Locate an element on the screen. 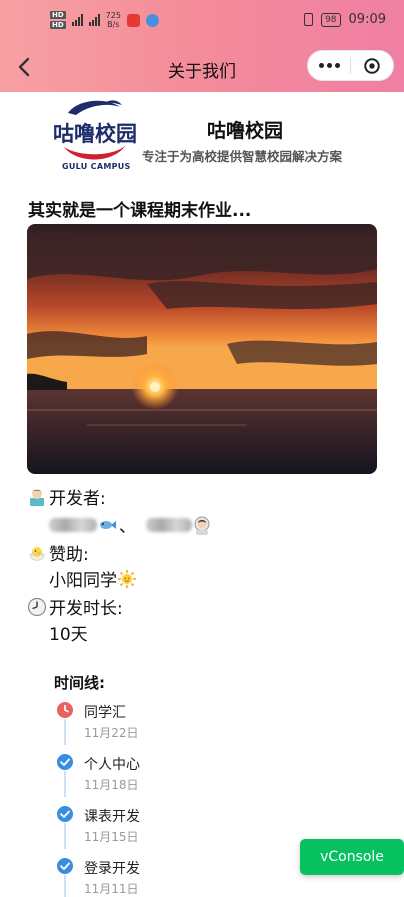 The image size is (404, 897). sponsor-value: 小阳同学 is located at coordinates (83, 581).